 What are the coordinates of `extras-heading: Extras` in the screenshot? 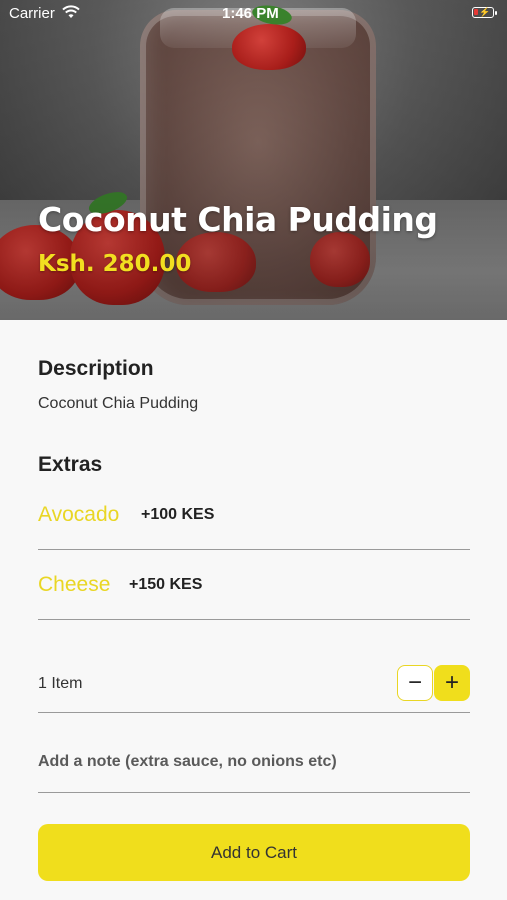 It's located at (70, 464).